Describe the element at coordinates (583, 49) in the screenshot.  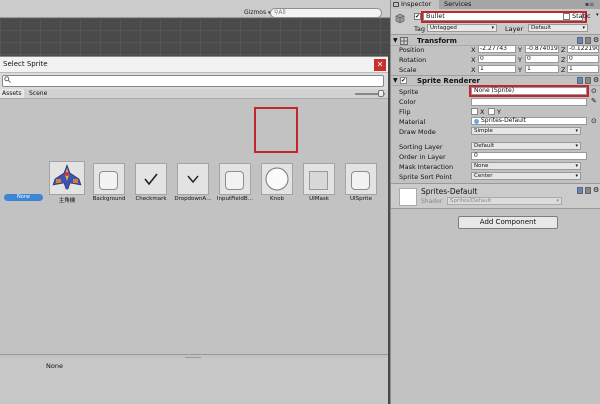
I see `position-z-field: -0.122190` at that location.